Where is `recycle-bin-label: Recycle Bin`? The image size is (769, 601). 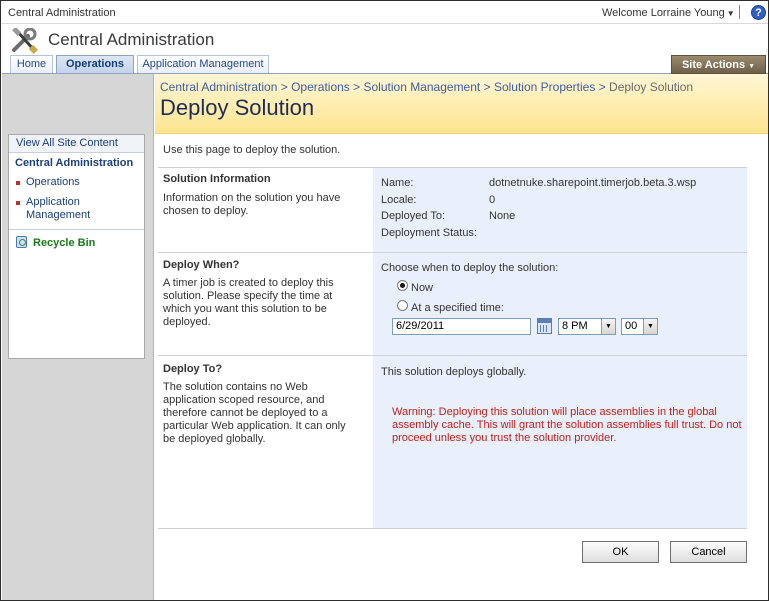 recycle-bin-label: Recycle Bin is located at coordinates (64, 243).